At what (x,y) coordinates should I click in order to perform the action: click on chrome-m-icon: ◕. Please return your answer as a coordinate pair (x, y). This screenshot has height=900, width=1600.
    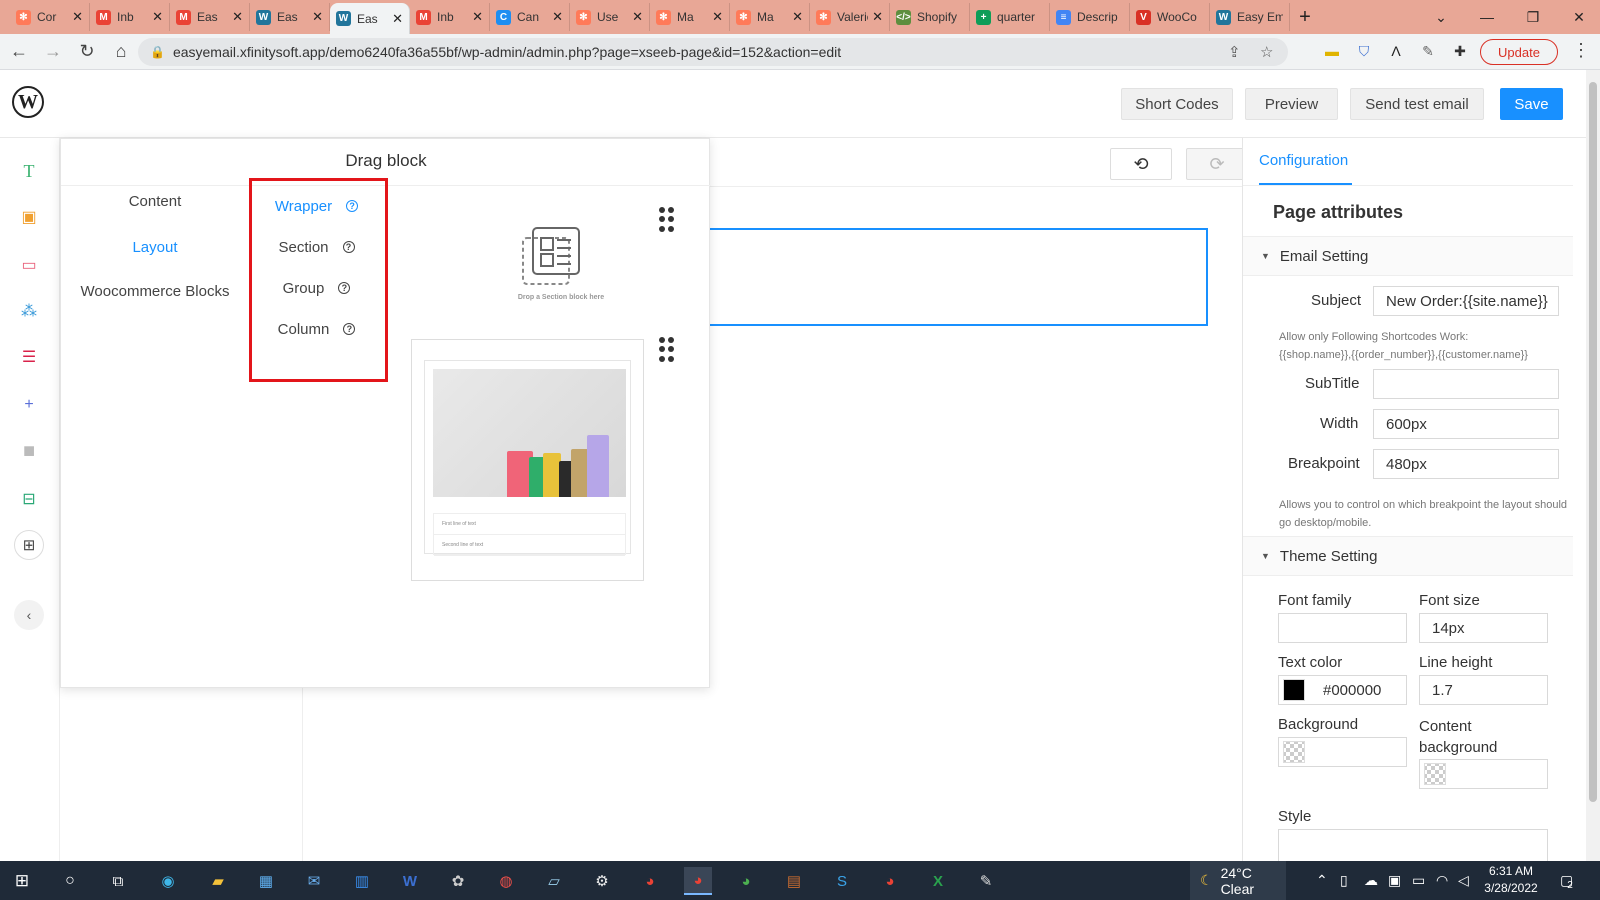
    Looking at the image, I should click on (890, 881).